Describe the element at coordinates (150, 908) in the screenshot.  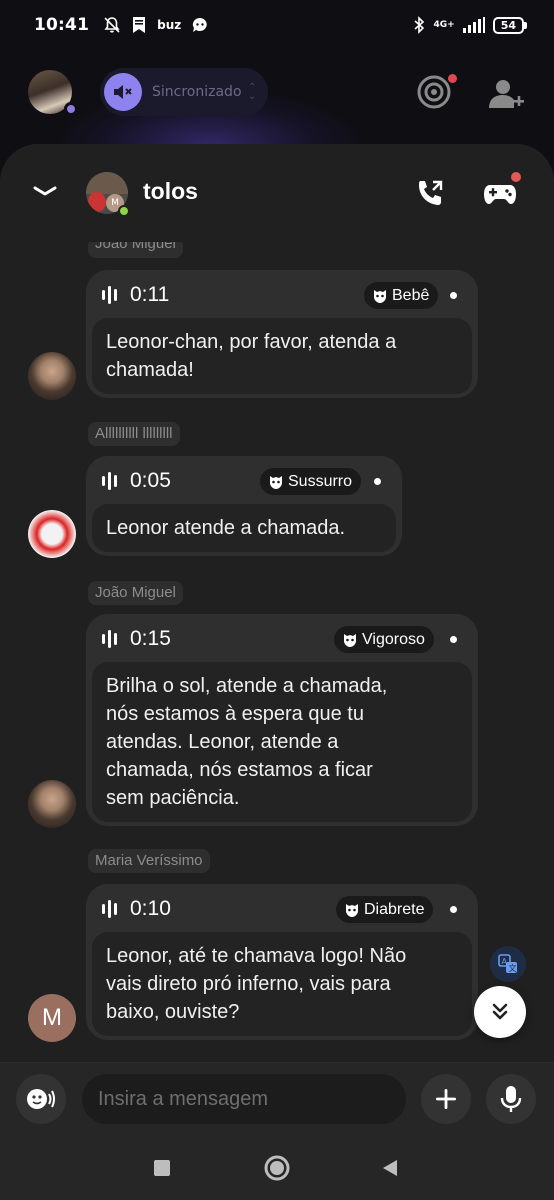
I see `voice-duration: 0:10` at that location.